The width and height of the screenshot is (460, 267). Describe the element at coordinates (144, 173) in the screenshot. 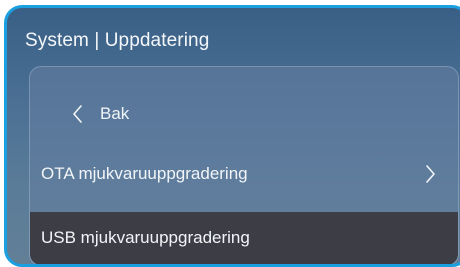

I see `menu-item-label: OTA mjukvaruuppgradering` at that location.